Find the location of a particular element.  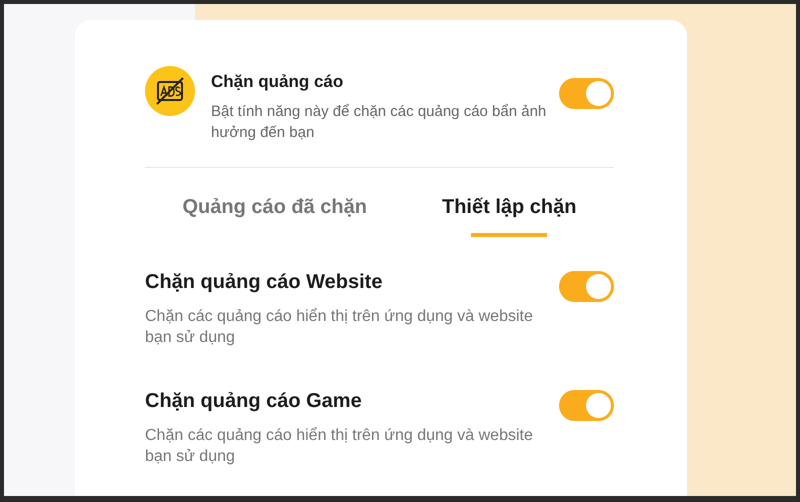

feature-description: Bật tính năng này để chặn các quảng cáo bẩn ảnh hưởng đến bạn is located at coordinates (379, 122).